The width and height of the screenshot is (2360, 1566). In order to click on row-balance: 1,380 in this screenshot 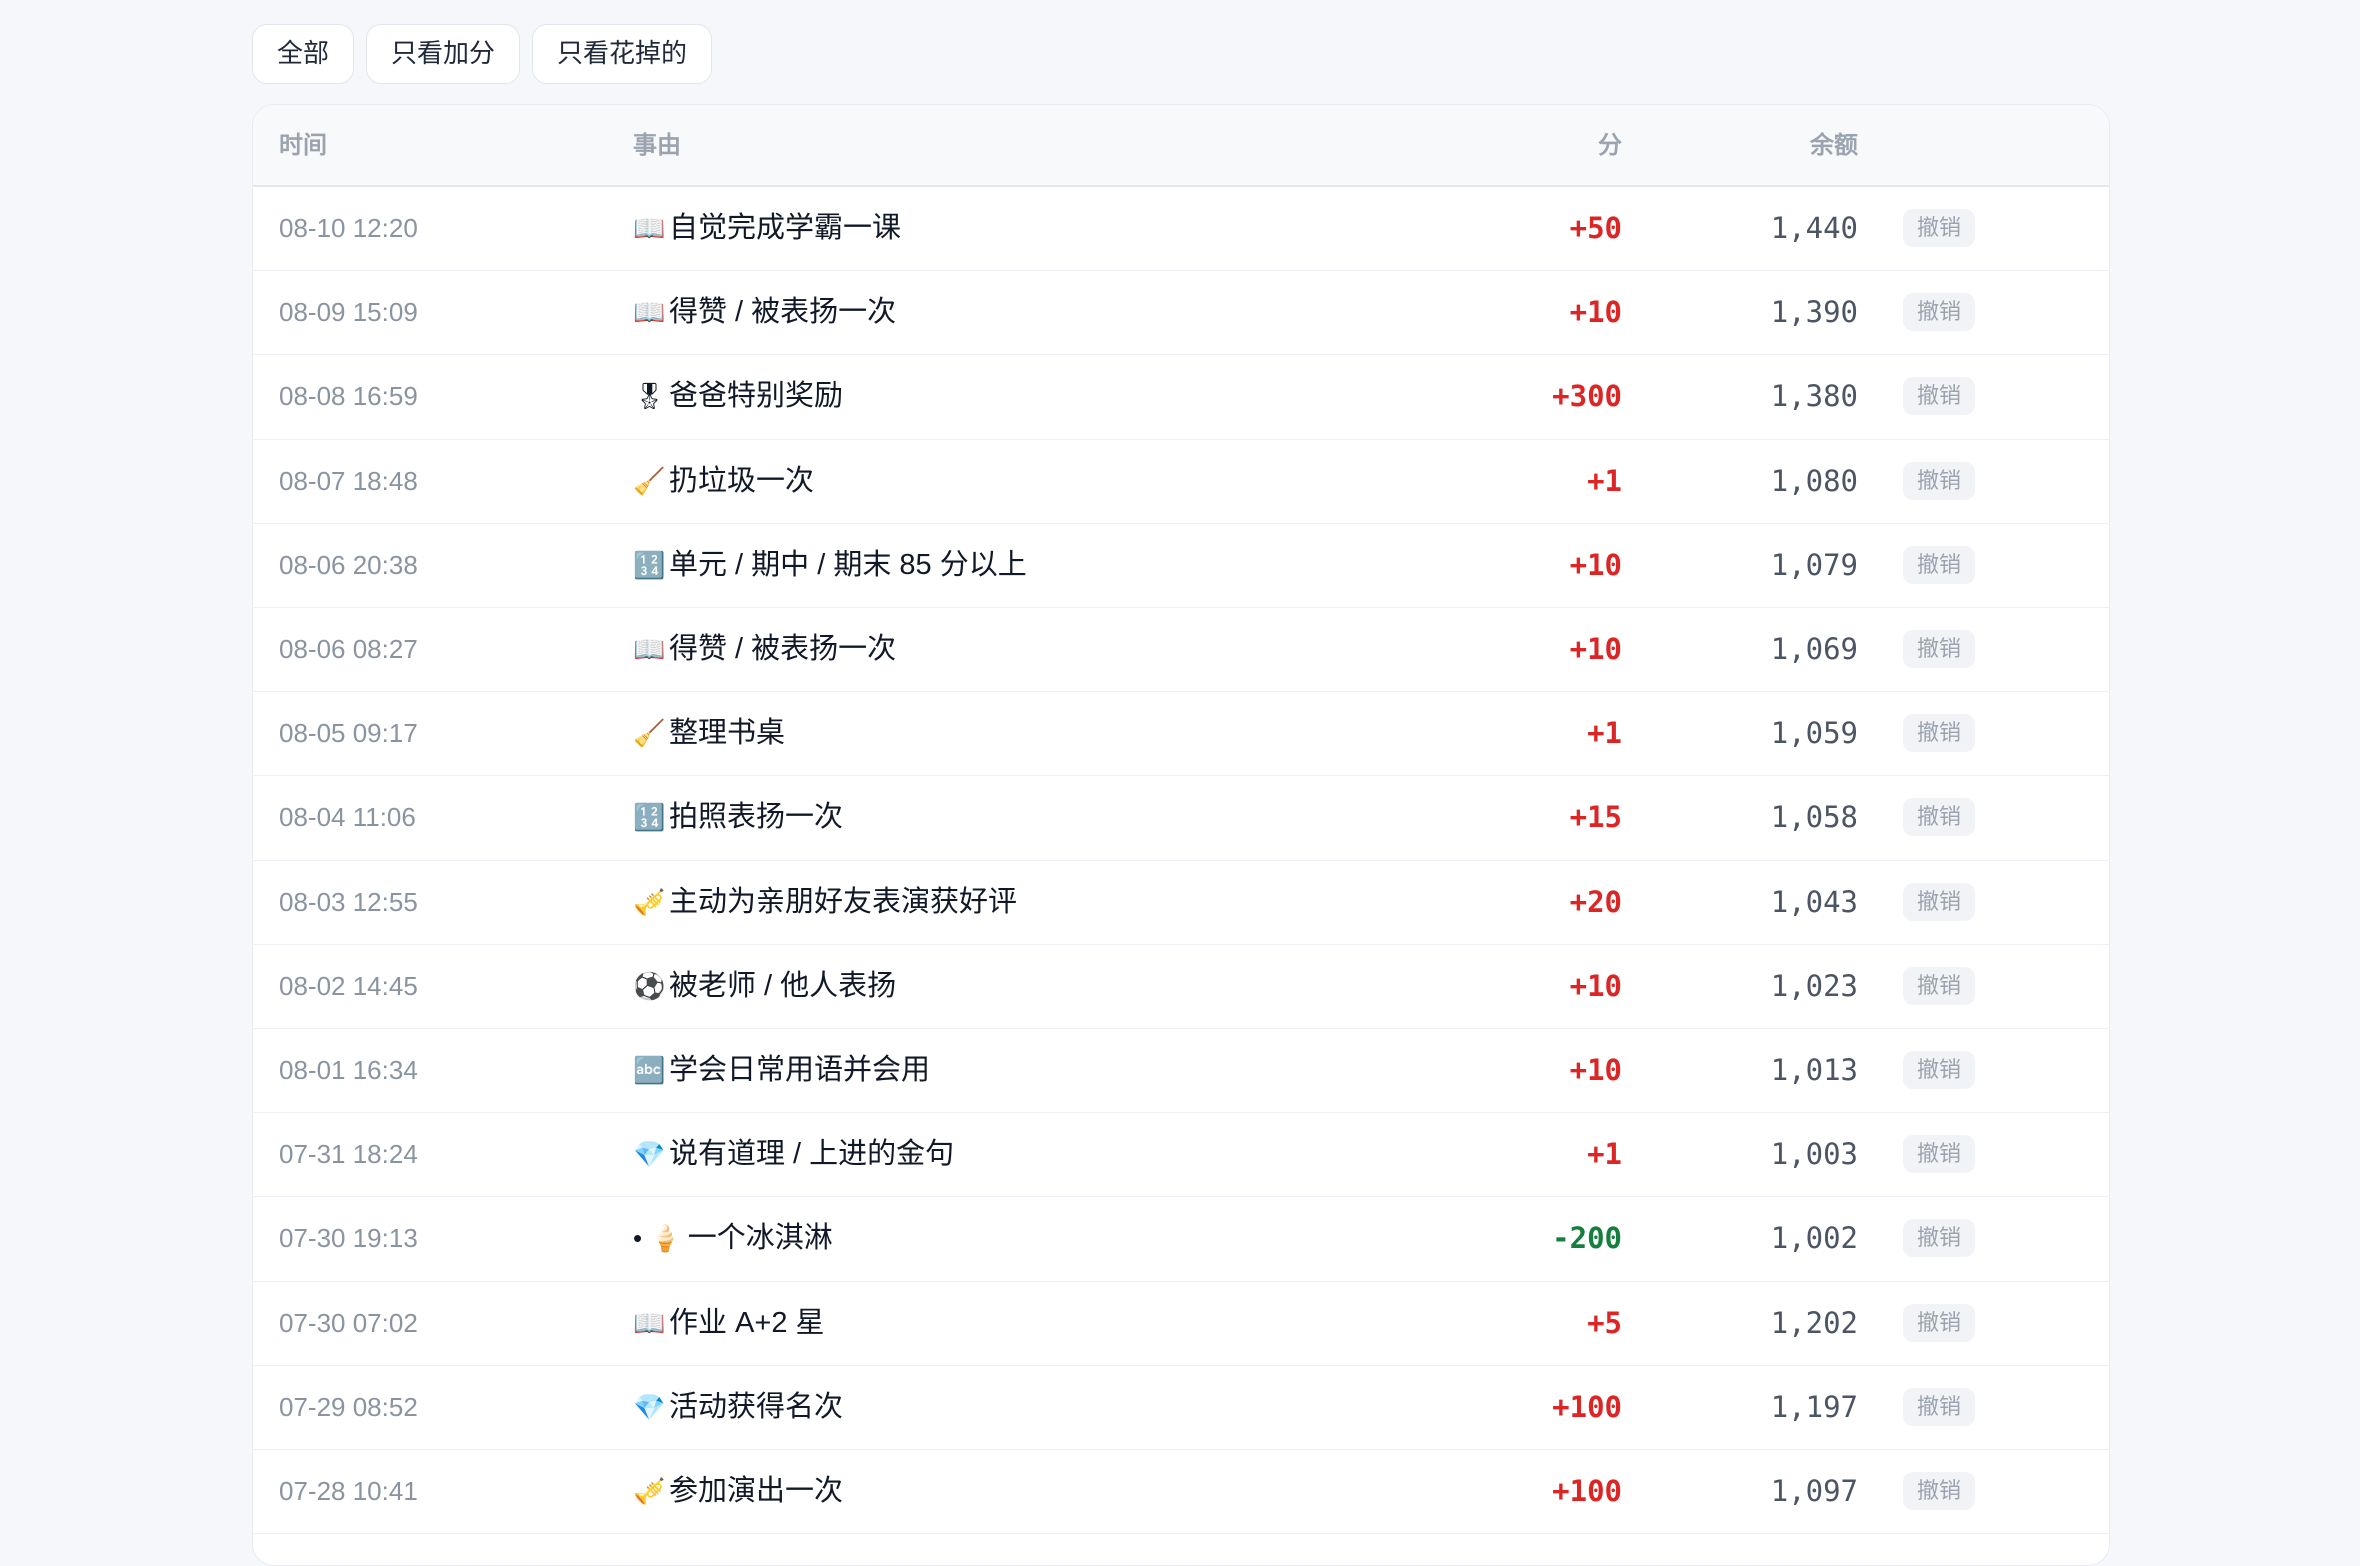, I will do `click(1814, 396)`.